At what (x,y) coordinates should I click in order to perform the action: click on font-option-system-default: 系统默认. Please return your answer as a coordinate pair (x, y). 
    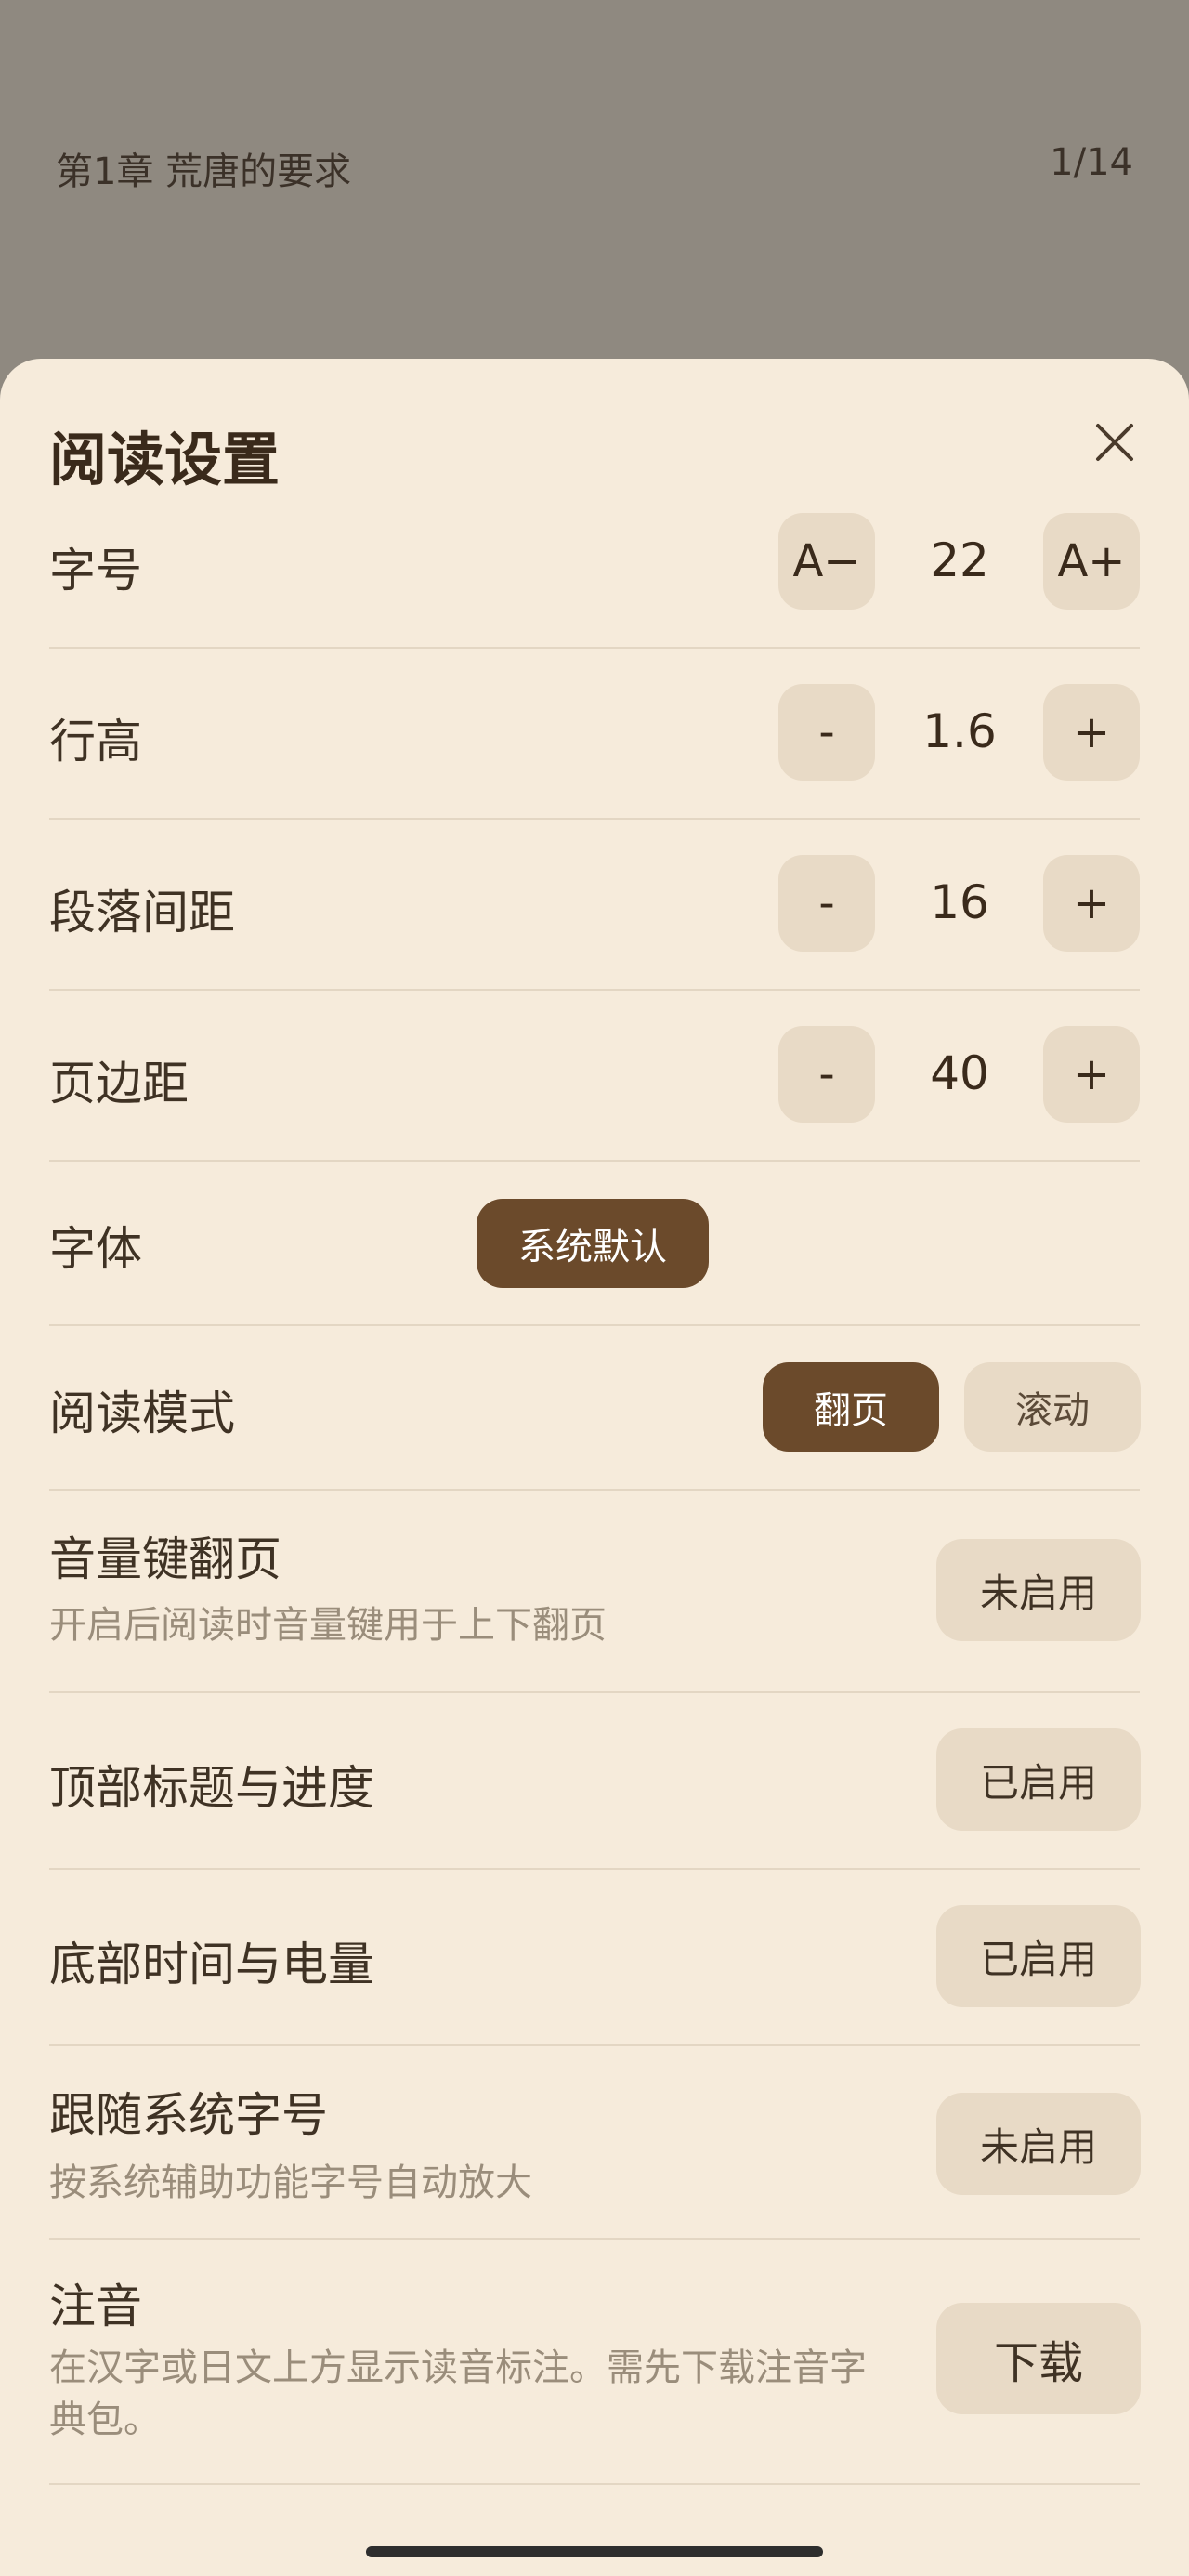
    Looking at the image, I should click on (593, 1243).